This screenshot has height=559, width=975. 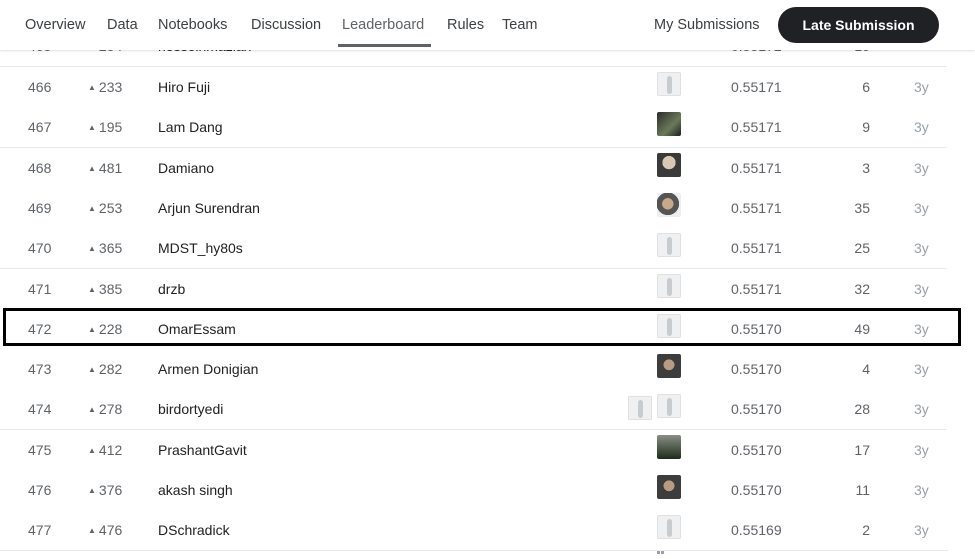 What do you see at coordinates (40, 288) in the screenshot?
I see `rank: 471` at bounding box center [40, 288].